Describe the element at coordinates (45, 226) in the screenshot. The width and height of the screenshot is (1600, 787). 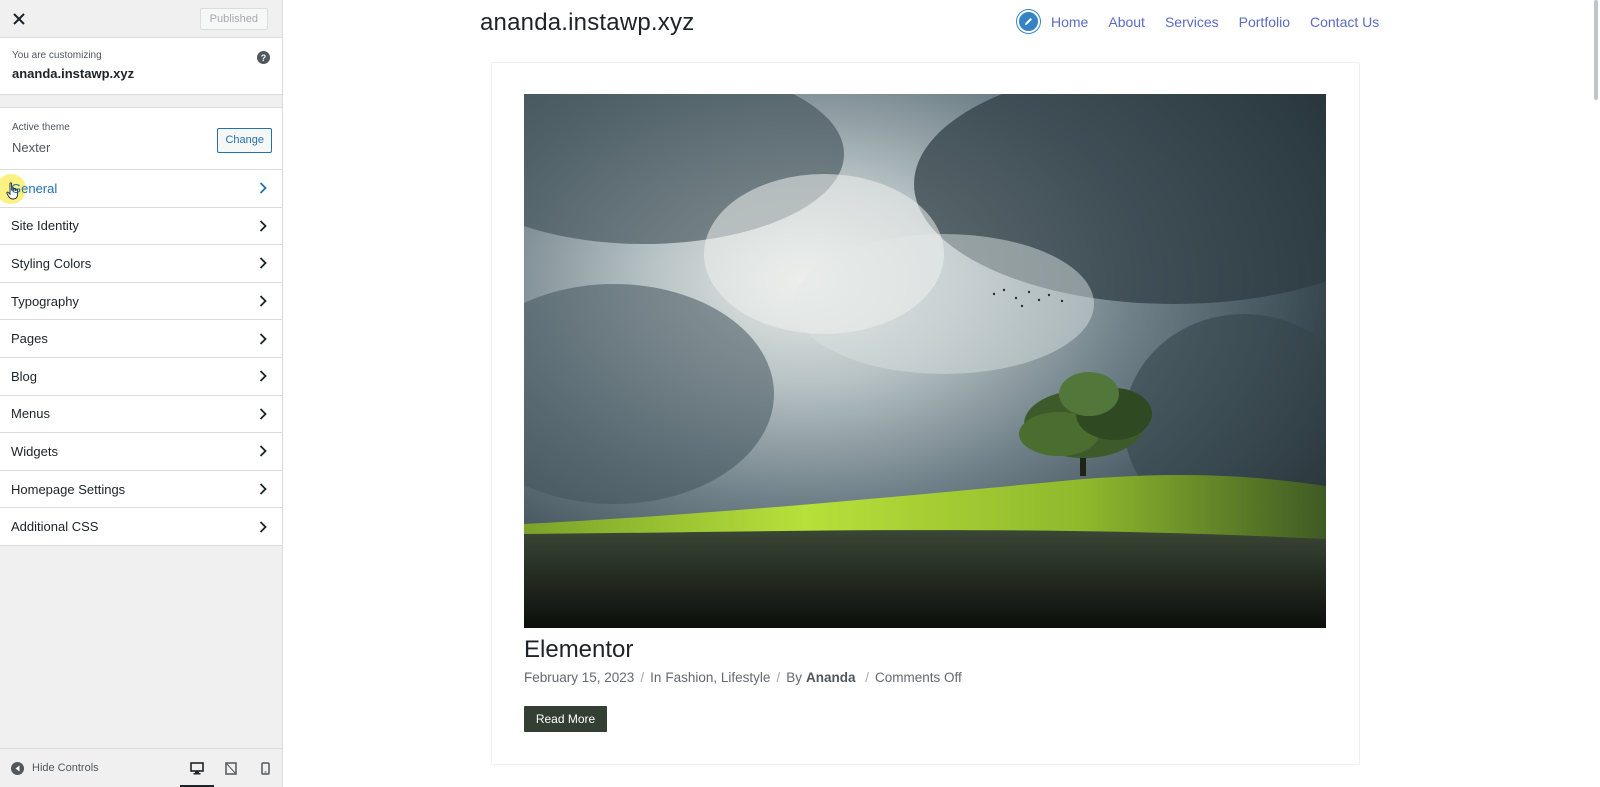
I see `panel-item-label: Site Identity` at that location.